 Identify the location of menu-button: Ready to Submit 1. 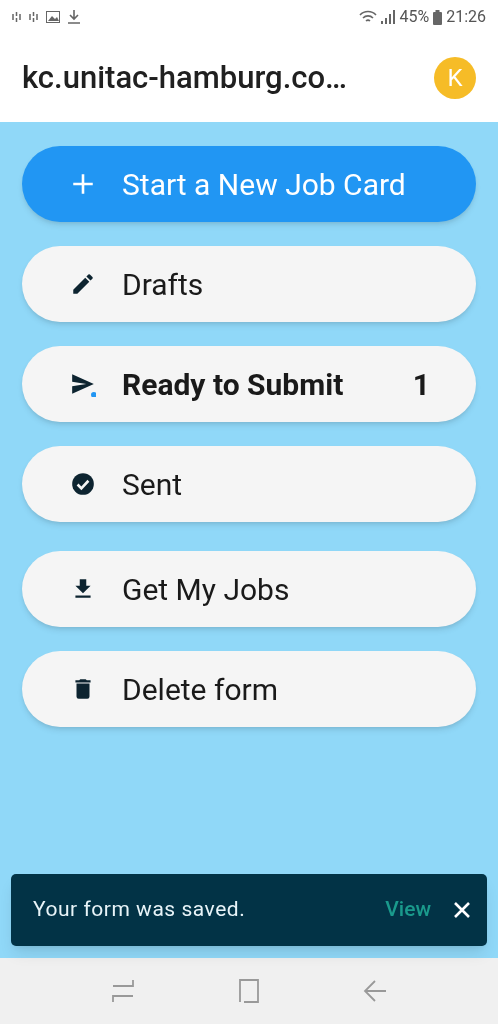
(249, 384).